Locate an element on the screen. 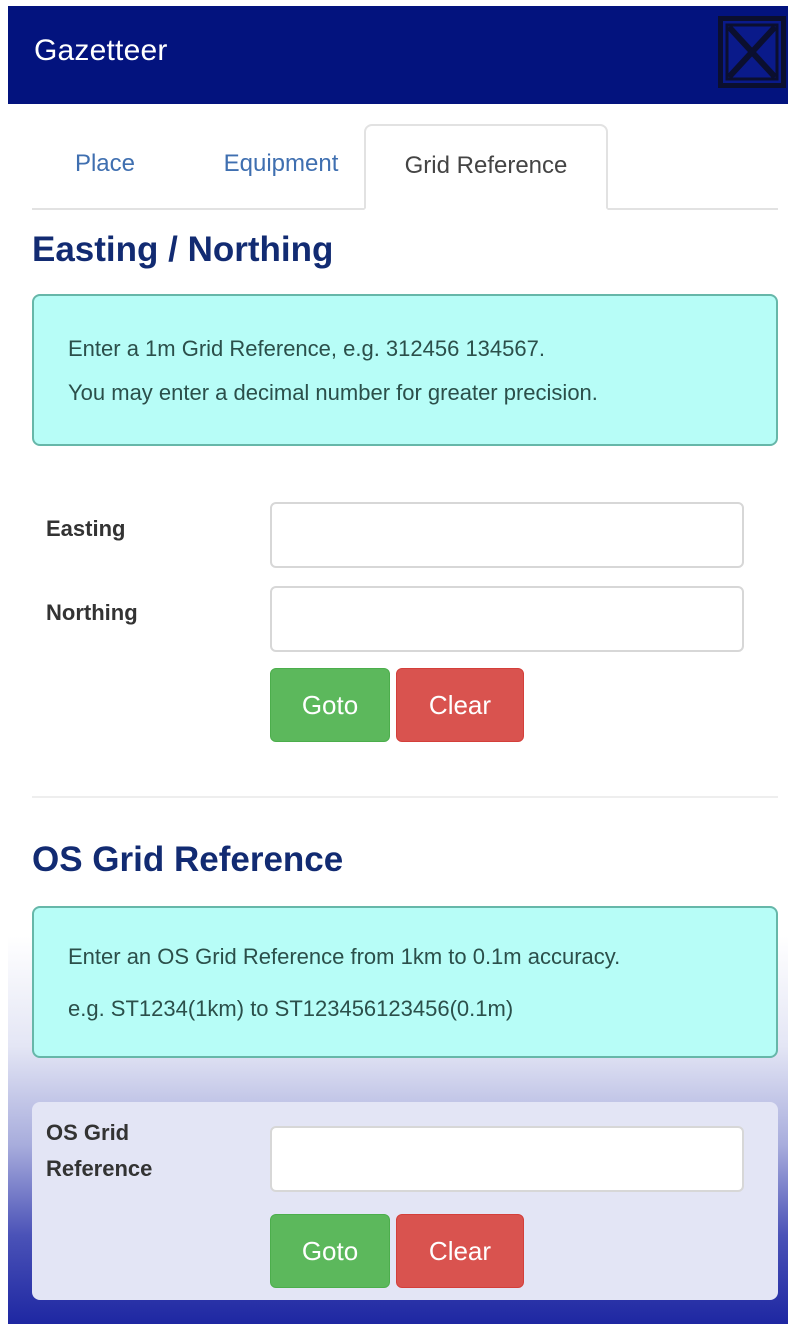  northing-input is located at coordinates (507, 619).